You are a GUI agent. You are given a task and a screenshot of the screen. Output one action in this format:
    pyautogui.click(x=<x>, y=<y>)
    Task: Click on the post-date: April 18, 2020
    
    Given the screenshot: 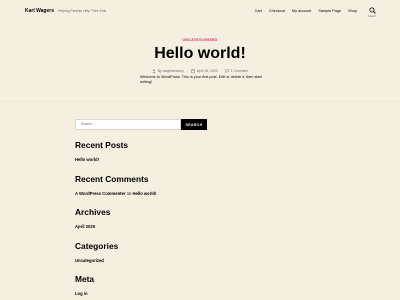 What is the action you would take?
    pyautogui.click(x=204, y=71)
    